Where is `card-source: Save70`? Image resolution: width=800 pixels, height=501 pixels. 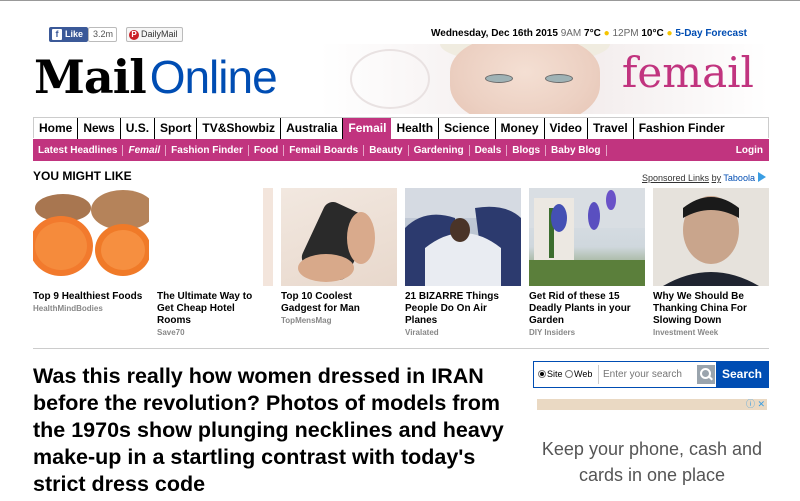
card-source: Save70 is located at coordinates (171, 332).